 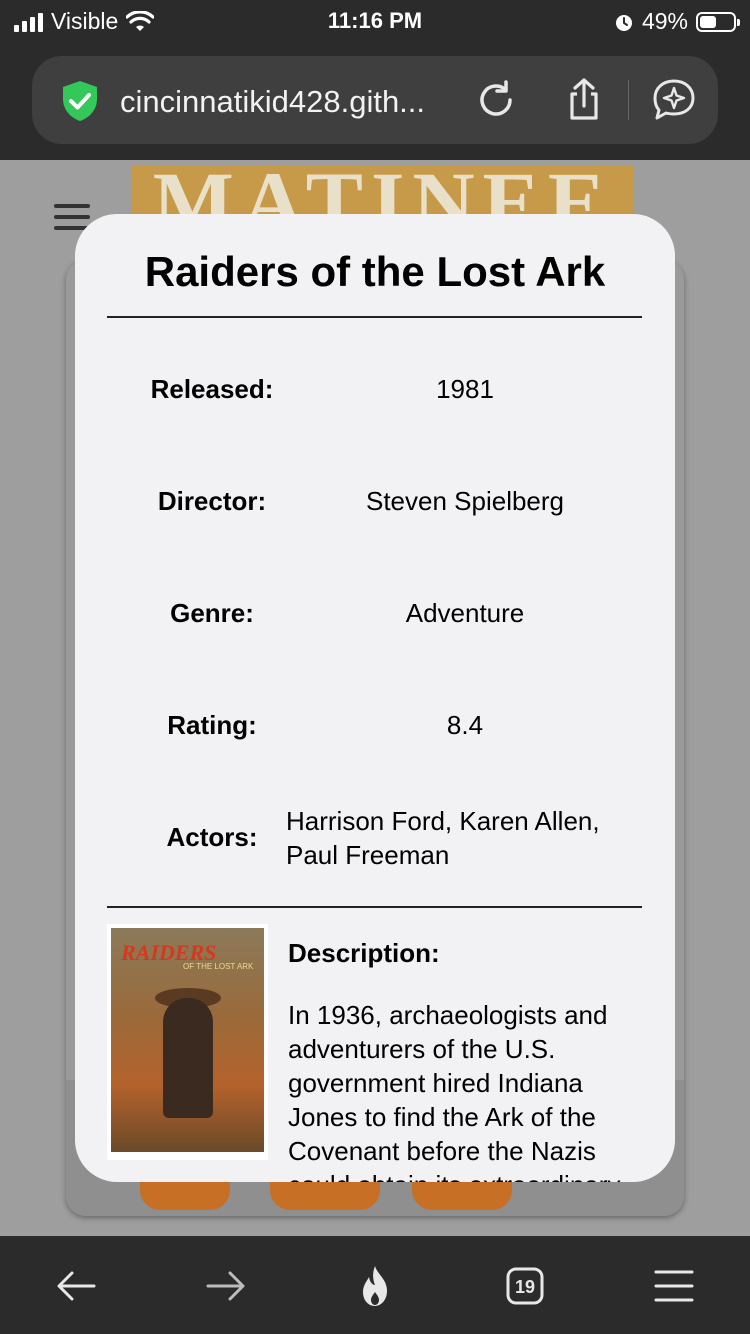 I want to click on back-arrow-icon, so click(x=76, y=1286).